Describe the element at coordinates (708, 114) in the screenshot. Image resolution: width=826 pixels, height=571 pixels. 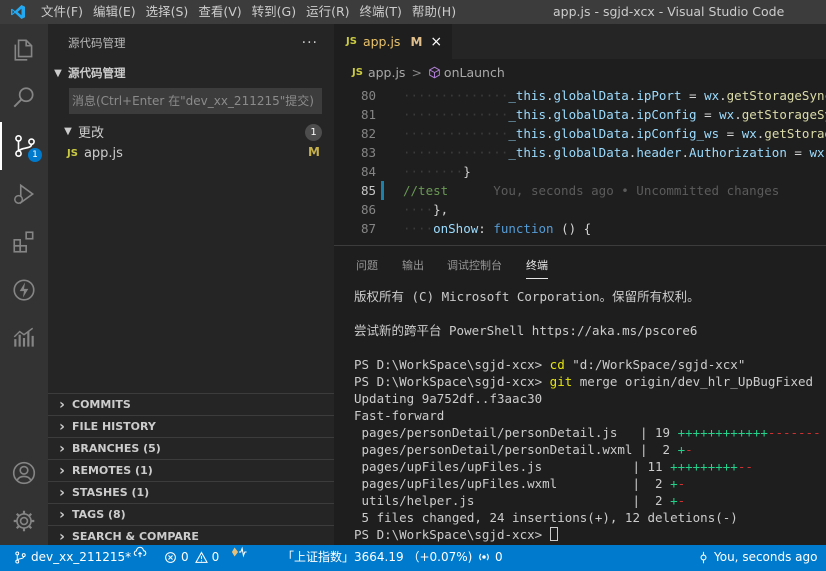
I see `code-token: =` at that location.